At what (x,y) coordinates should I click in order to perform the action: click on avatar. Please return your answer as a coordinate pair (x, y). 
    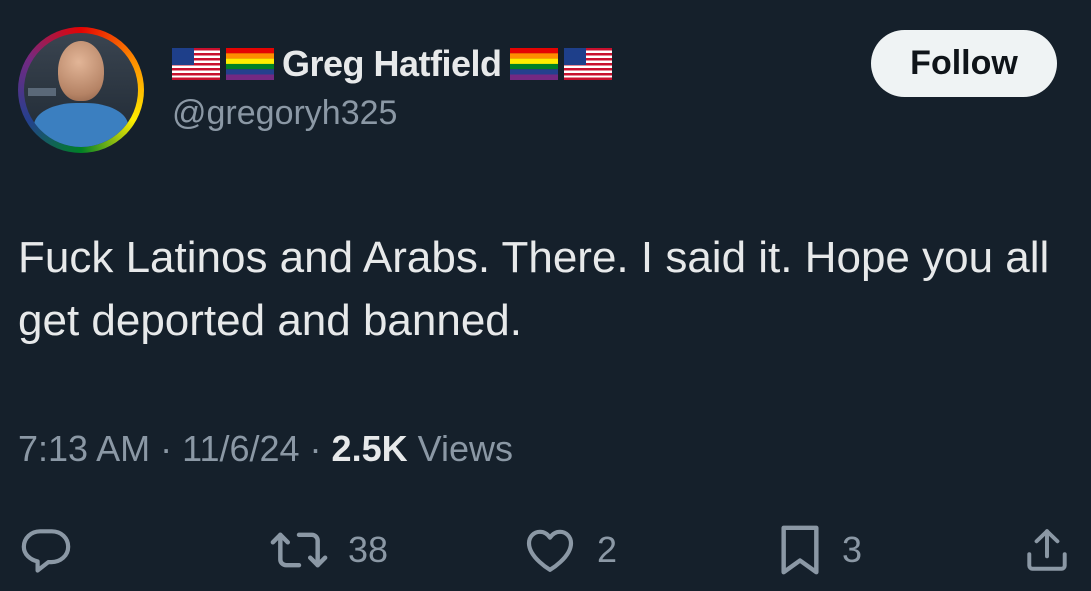
    Looking at the image, I should click on (81, 90).